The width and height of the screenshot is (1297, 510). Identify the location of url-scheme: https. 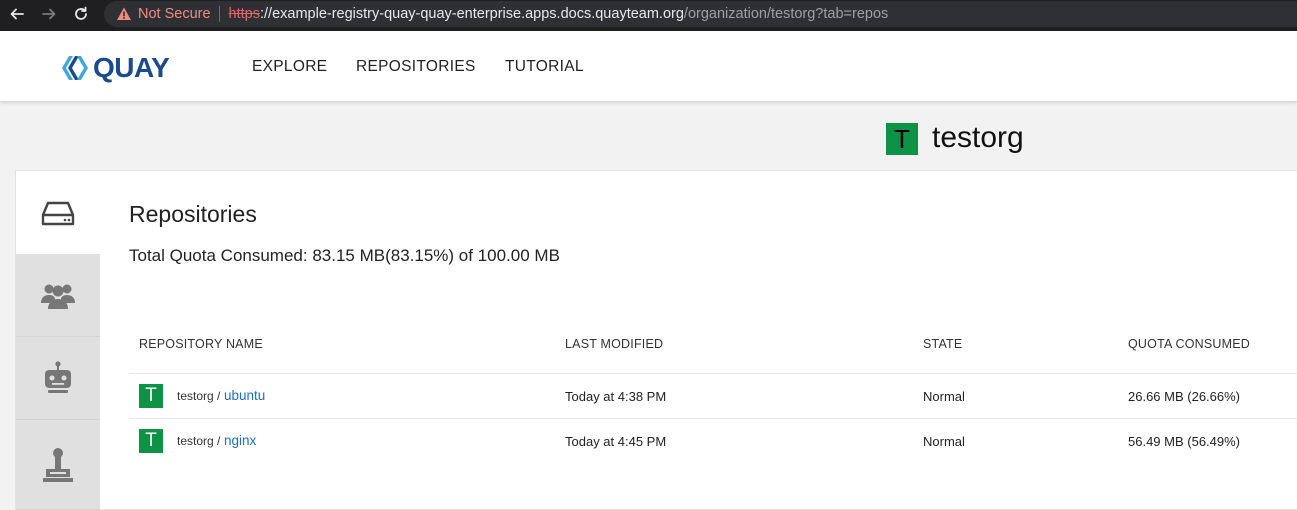
(244, 14).